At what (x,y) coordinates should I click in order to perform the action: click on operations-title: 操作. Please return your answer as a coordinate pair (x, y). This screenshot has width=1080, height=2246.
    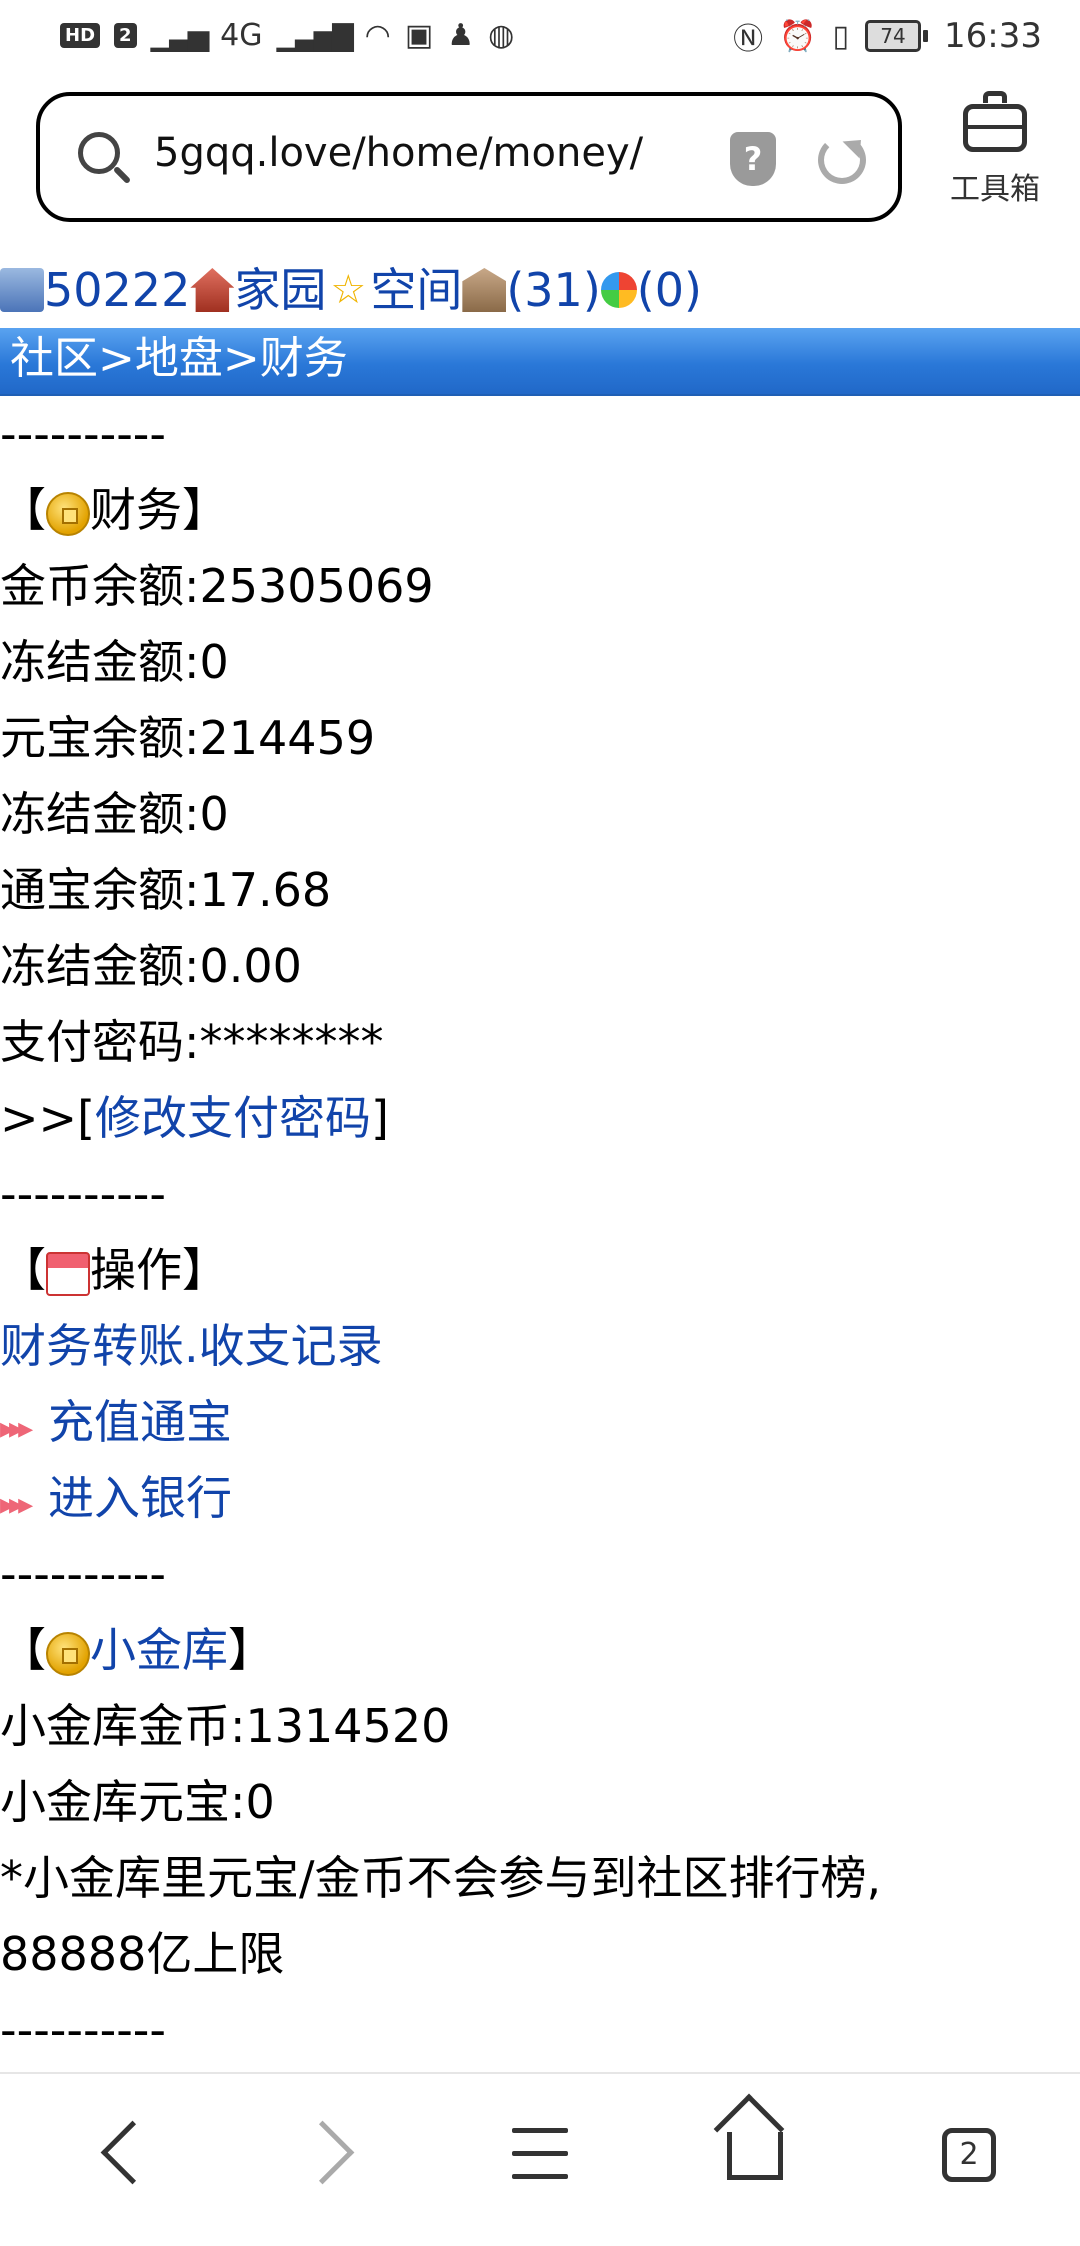
    Looking at the image, I should click on (136, 1270).